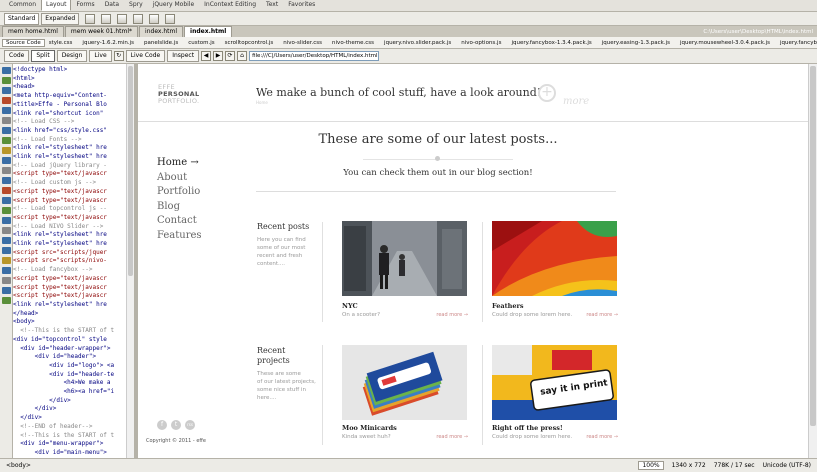  Describe the element at coordinates (33, 31) in the screenshot. I see `document-tab: mem home.html` at that location.